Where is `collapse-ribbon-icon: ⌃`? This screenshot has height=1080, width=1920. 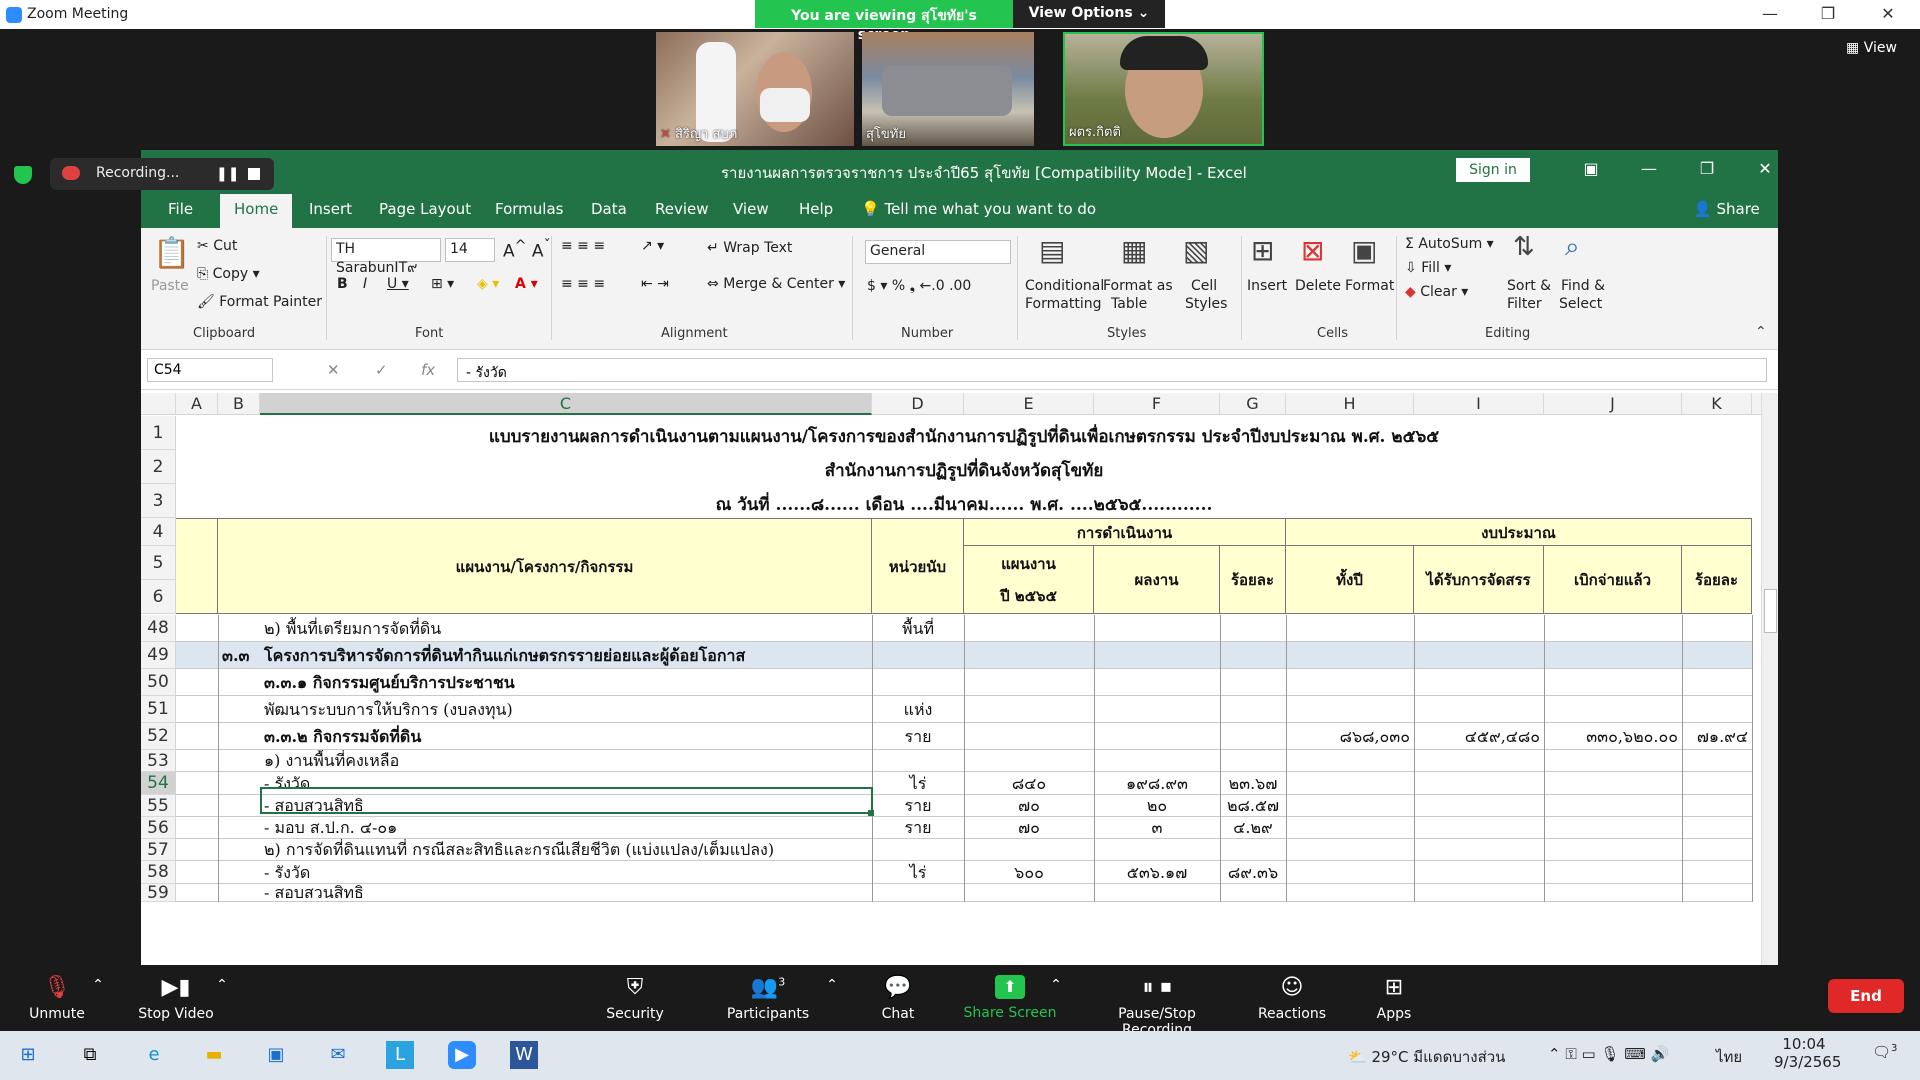
collapse-ribbon-icon: ⌃ is located at coordinates (1761, 332).